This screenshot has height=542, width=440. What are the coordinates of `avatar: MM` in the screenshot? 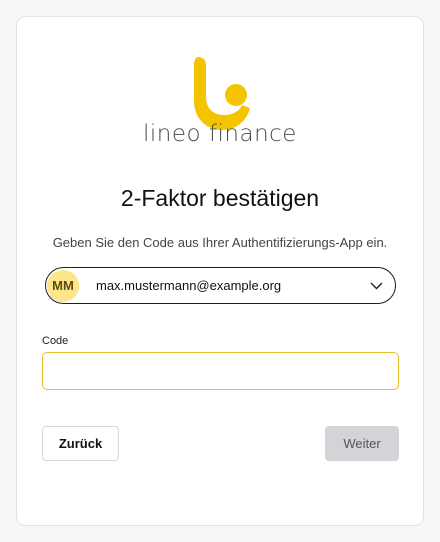 It's located at (63, 285).